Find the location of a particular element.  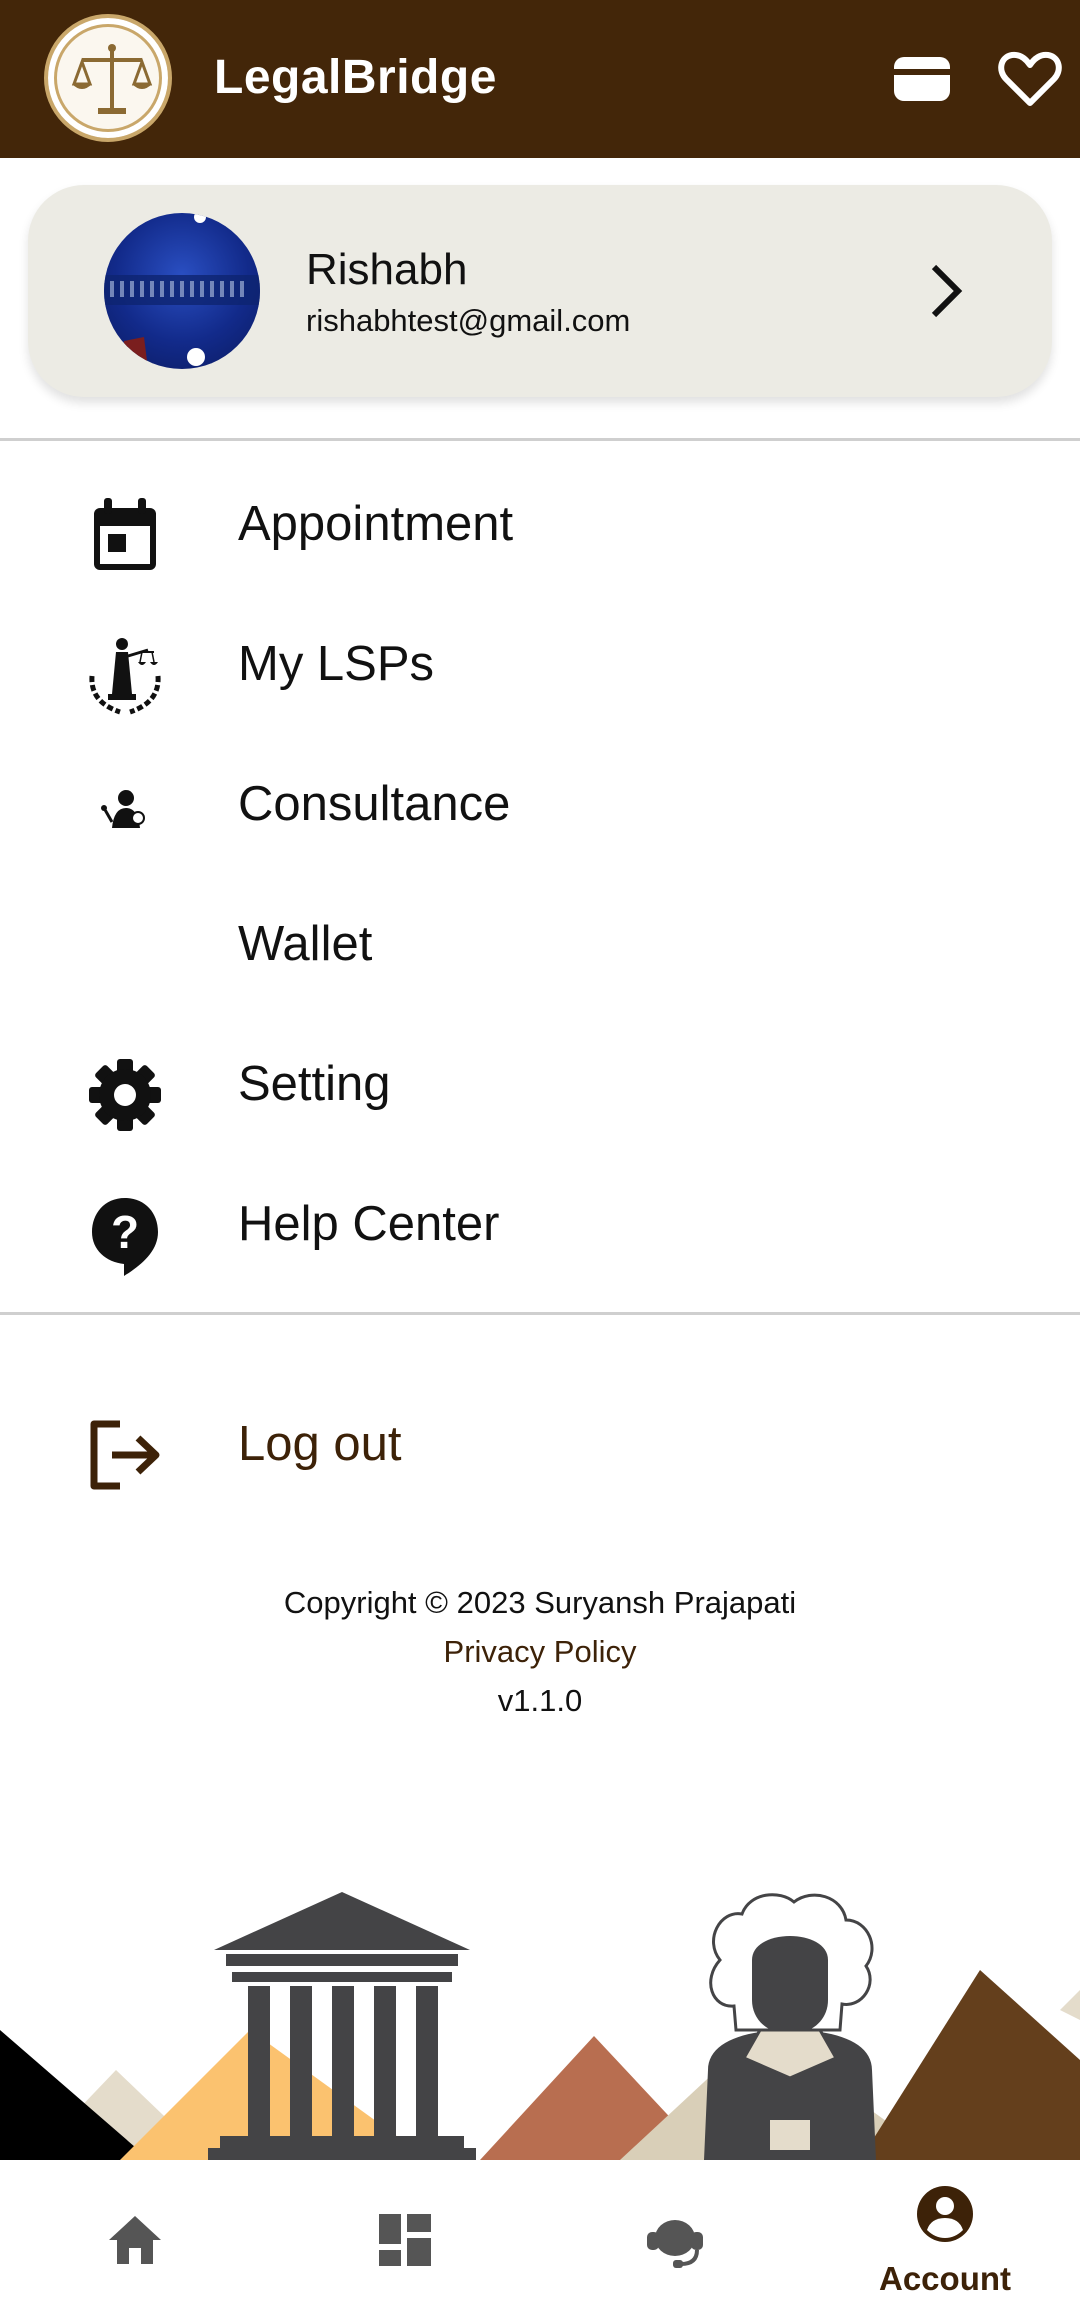

menu-label: My LSPs is located at coordinates (336, 664).